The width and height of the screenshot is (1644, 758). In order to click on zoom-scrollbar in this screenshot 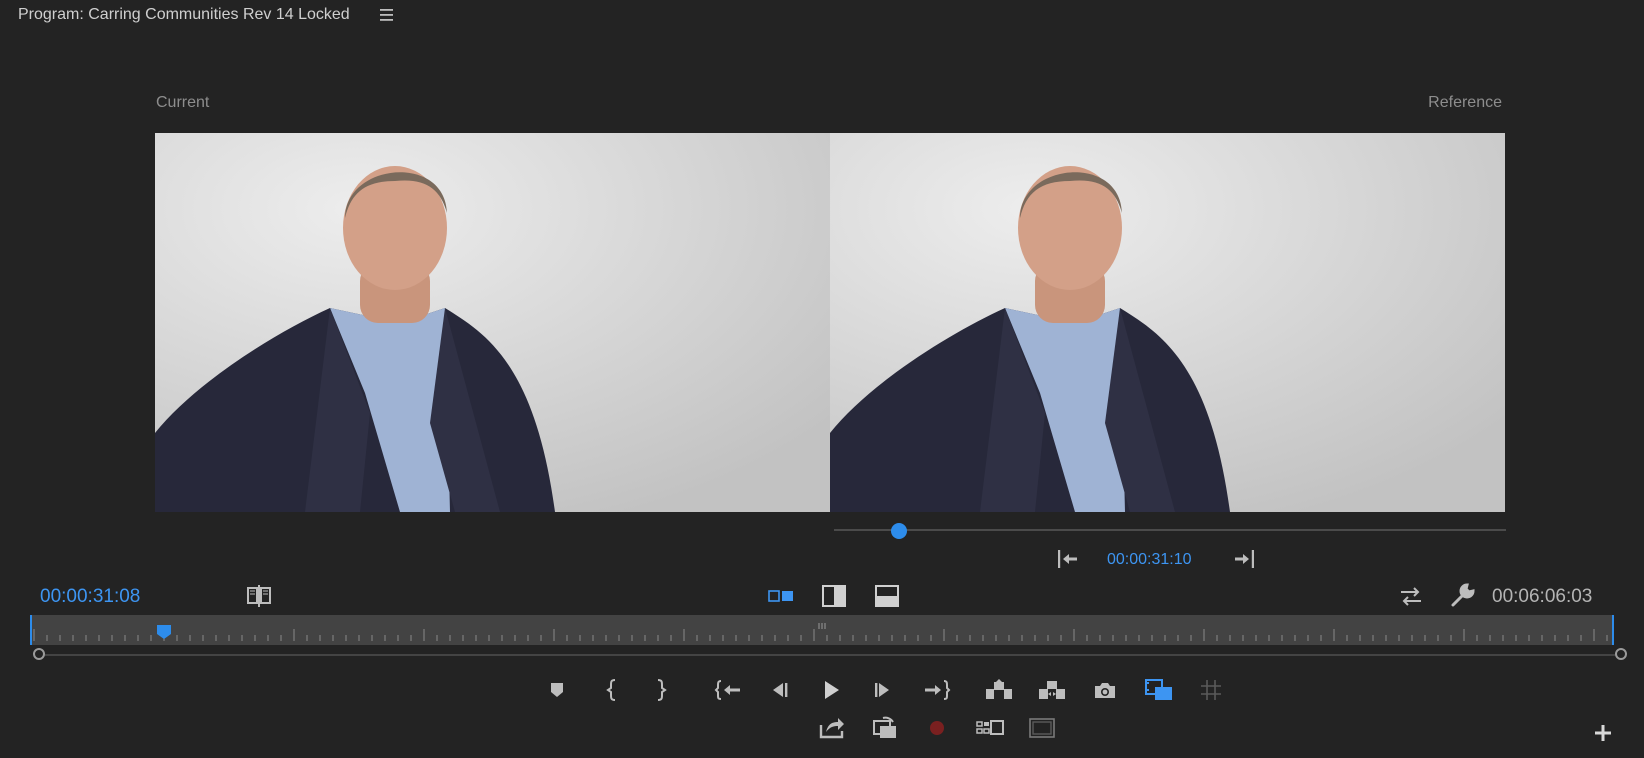, I will do `click(831, 655)`.